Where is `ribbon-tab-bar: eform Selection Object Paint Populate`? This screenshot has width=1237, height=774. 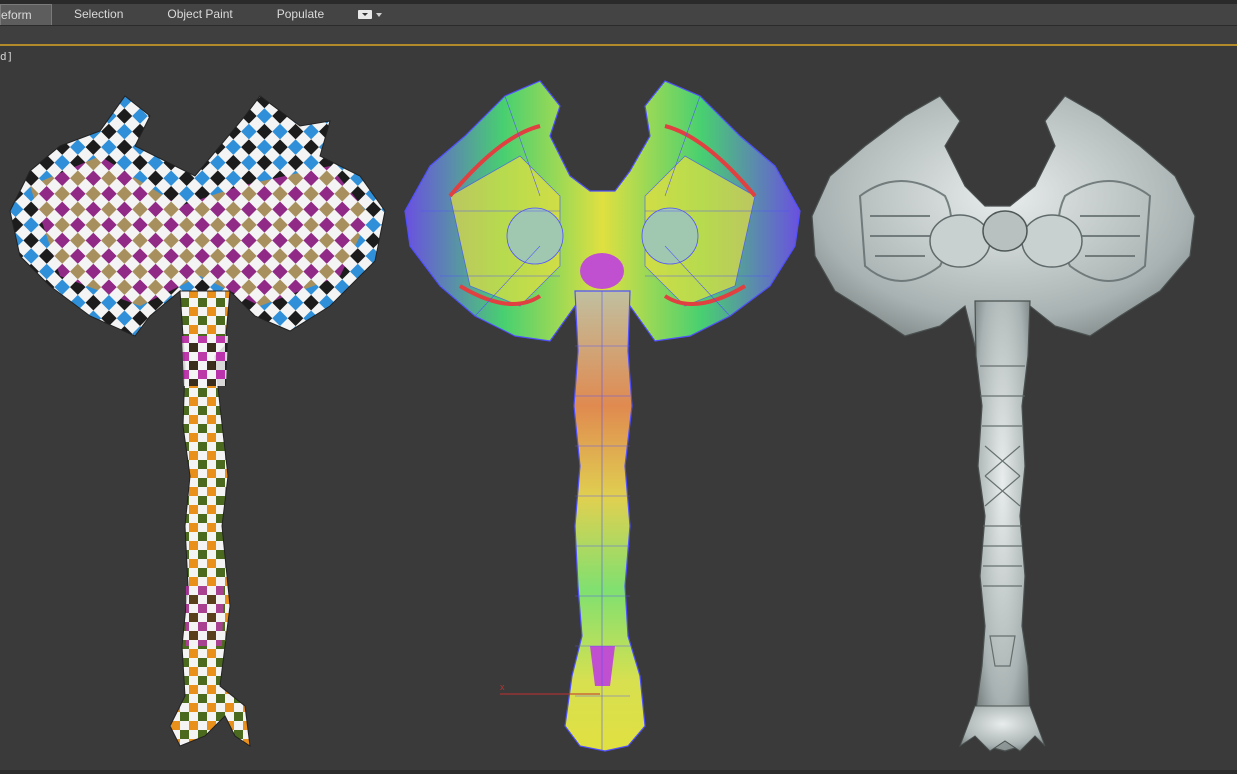 ribbon-tab-bar: eform Selection Object Paint Populate is located at coordinates (618, 15).